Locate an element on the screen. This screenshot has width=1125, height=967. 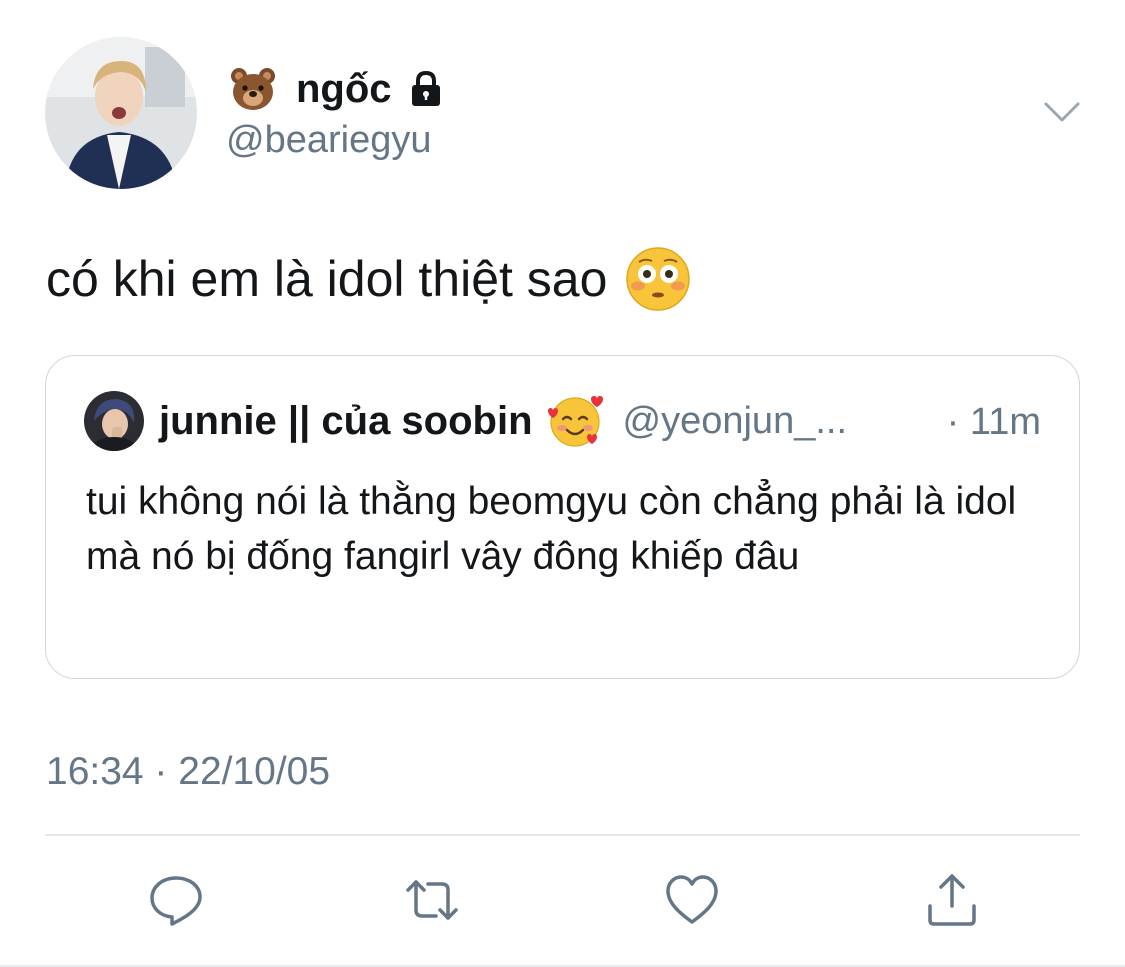
divider is located at coordinates (562, 835).